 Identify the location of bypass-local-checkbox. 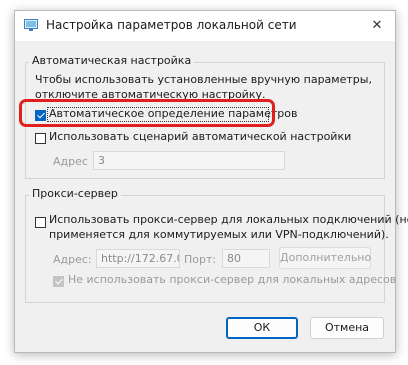
(58, 281).